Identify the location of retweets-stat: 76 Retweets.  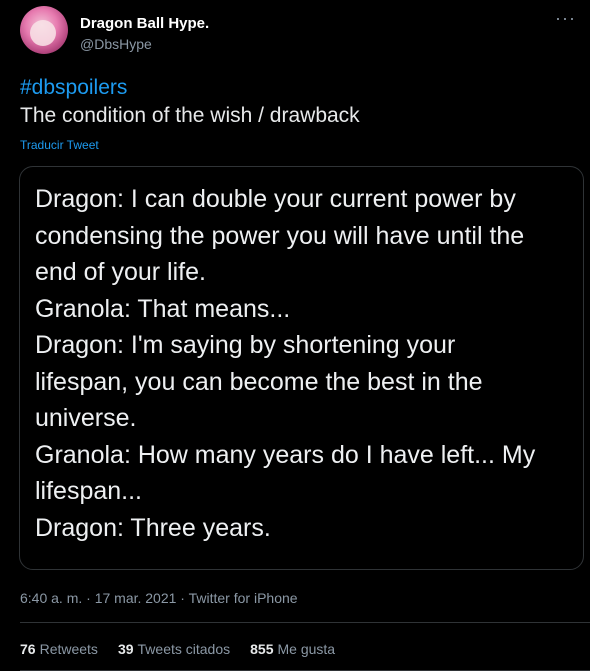
(59, 649).